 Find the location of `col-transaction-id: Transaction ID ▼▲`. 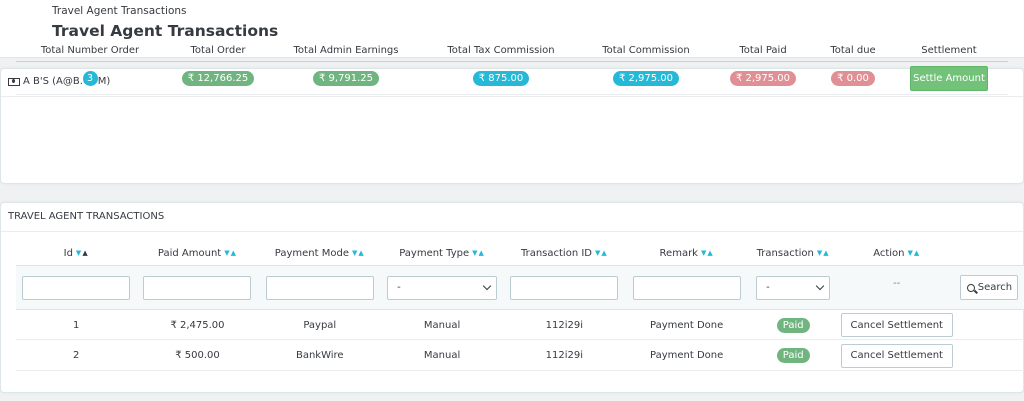

col-transaction-id: Transaction ID ▼▲ is located at coordinates (564, 253).